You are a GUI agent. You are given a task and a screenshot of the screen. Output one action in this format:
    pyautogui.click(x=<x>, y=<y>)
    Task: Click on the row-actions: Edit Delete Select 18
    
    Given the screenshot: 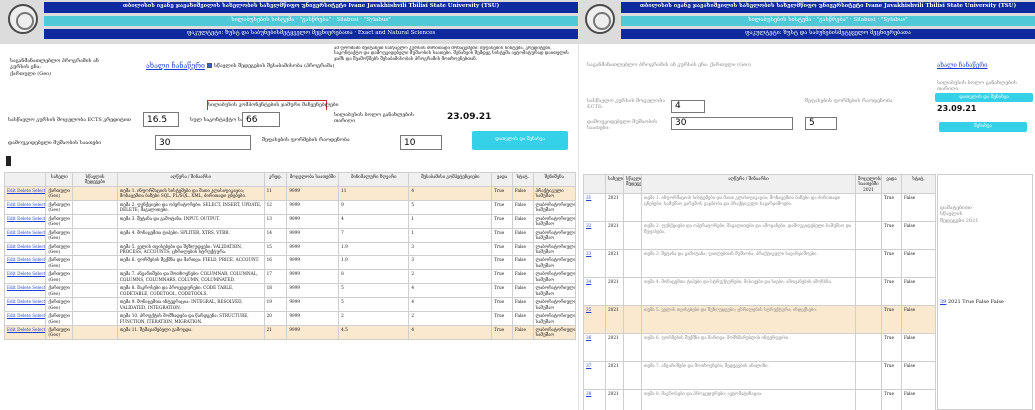 What is the action you would take?
    pyautogui.click(x=25, y=291)
    